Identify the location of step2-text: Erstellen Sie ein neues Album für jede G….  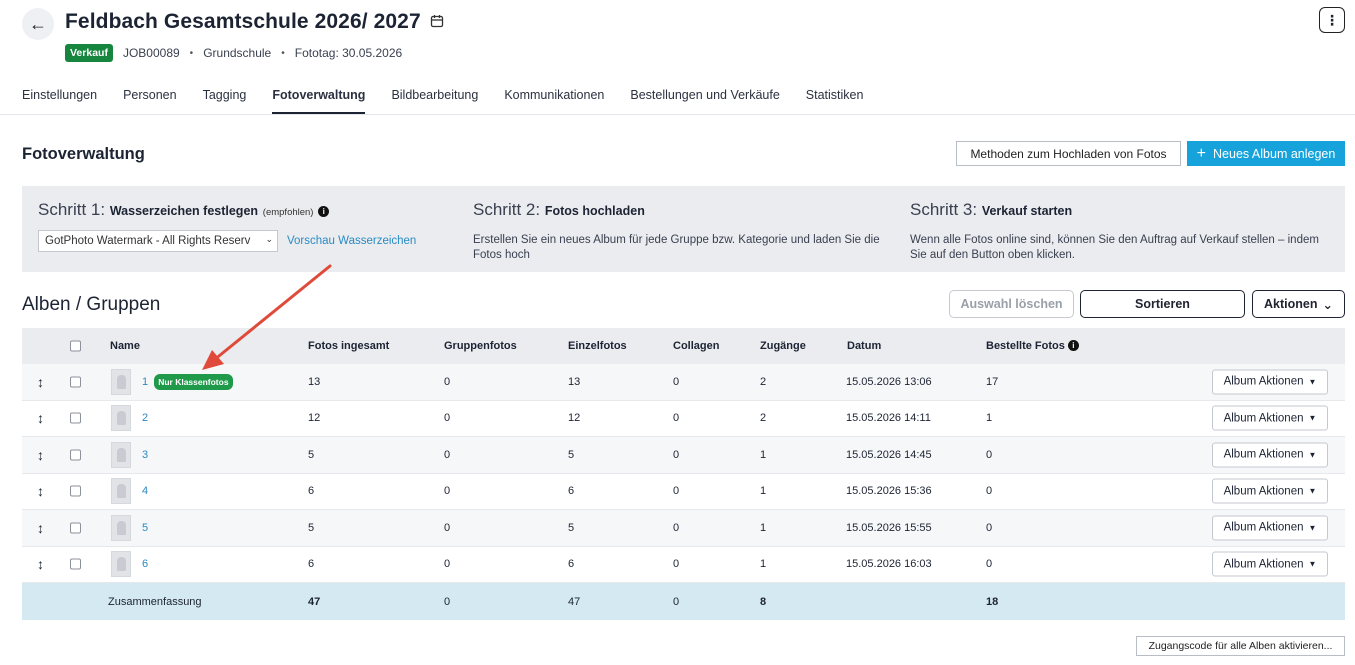
(676, 247).